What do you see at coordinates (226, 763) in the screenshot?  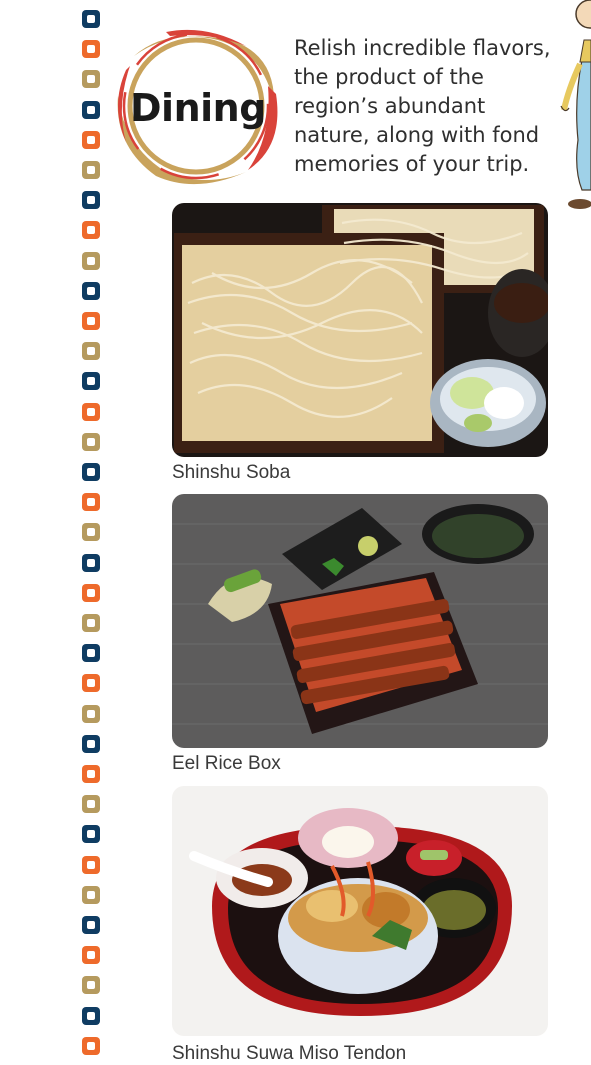 I see `dish-caption: Eel Rice Box` at bounding box center [226, 763].